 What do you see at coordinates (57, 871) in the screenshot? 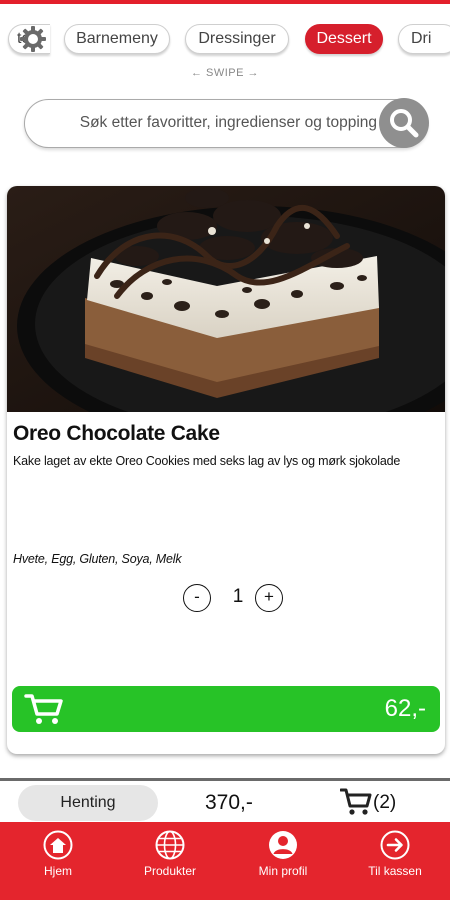
I see `nav-home-label: Hjem` at bounding box center [57, 871].